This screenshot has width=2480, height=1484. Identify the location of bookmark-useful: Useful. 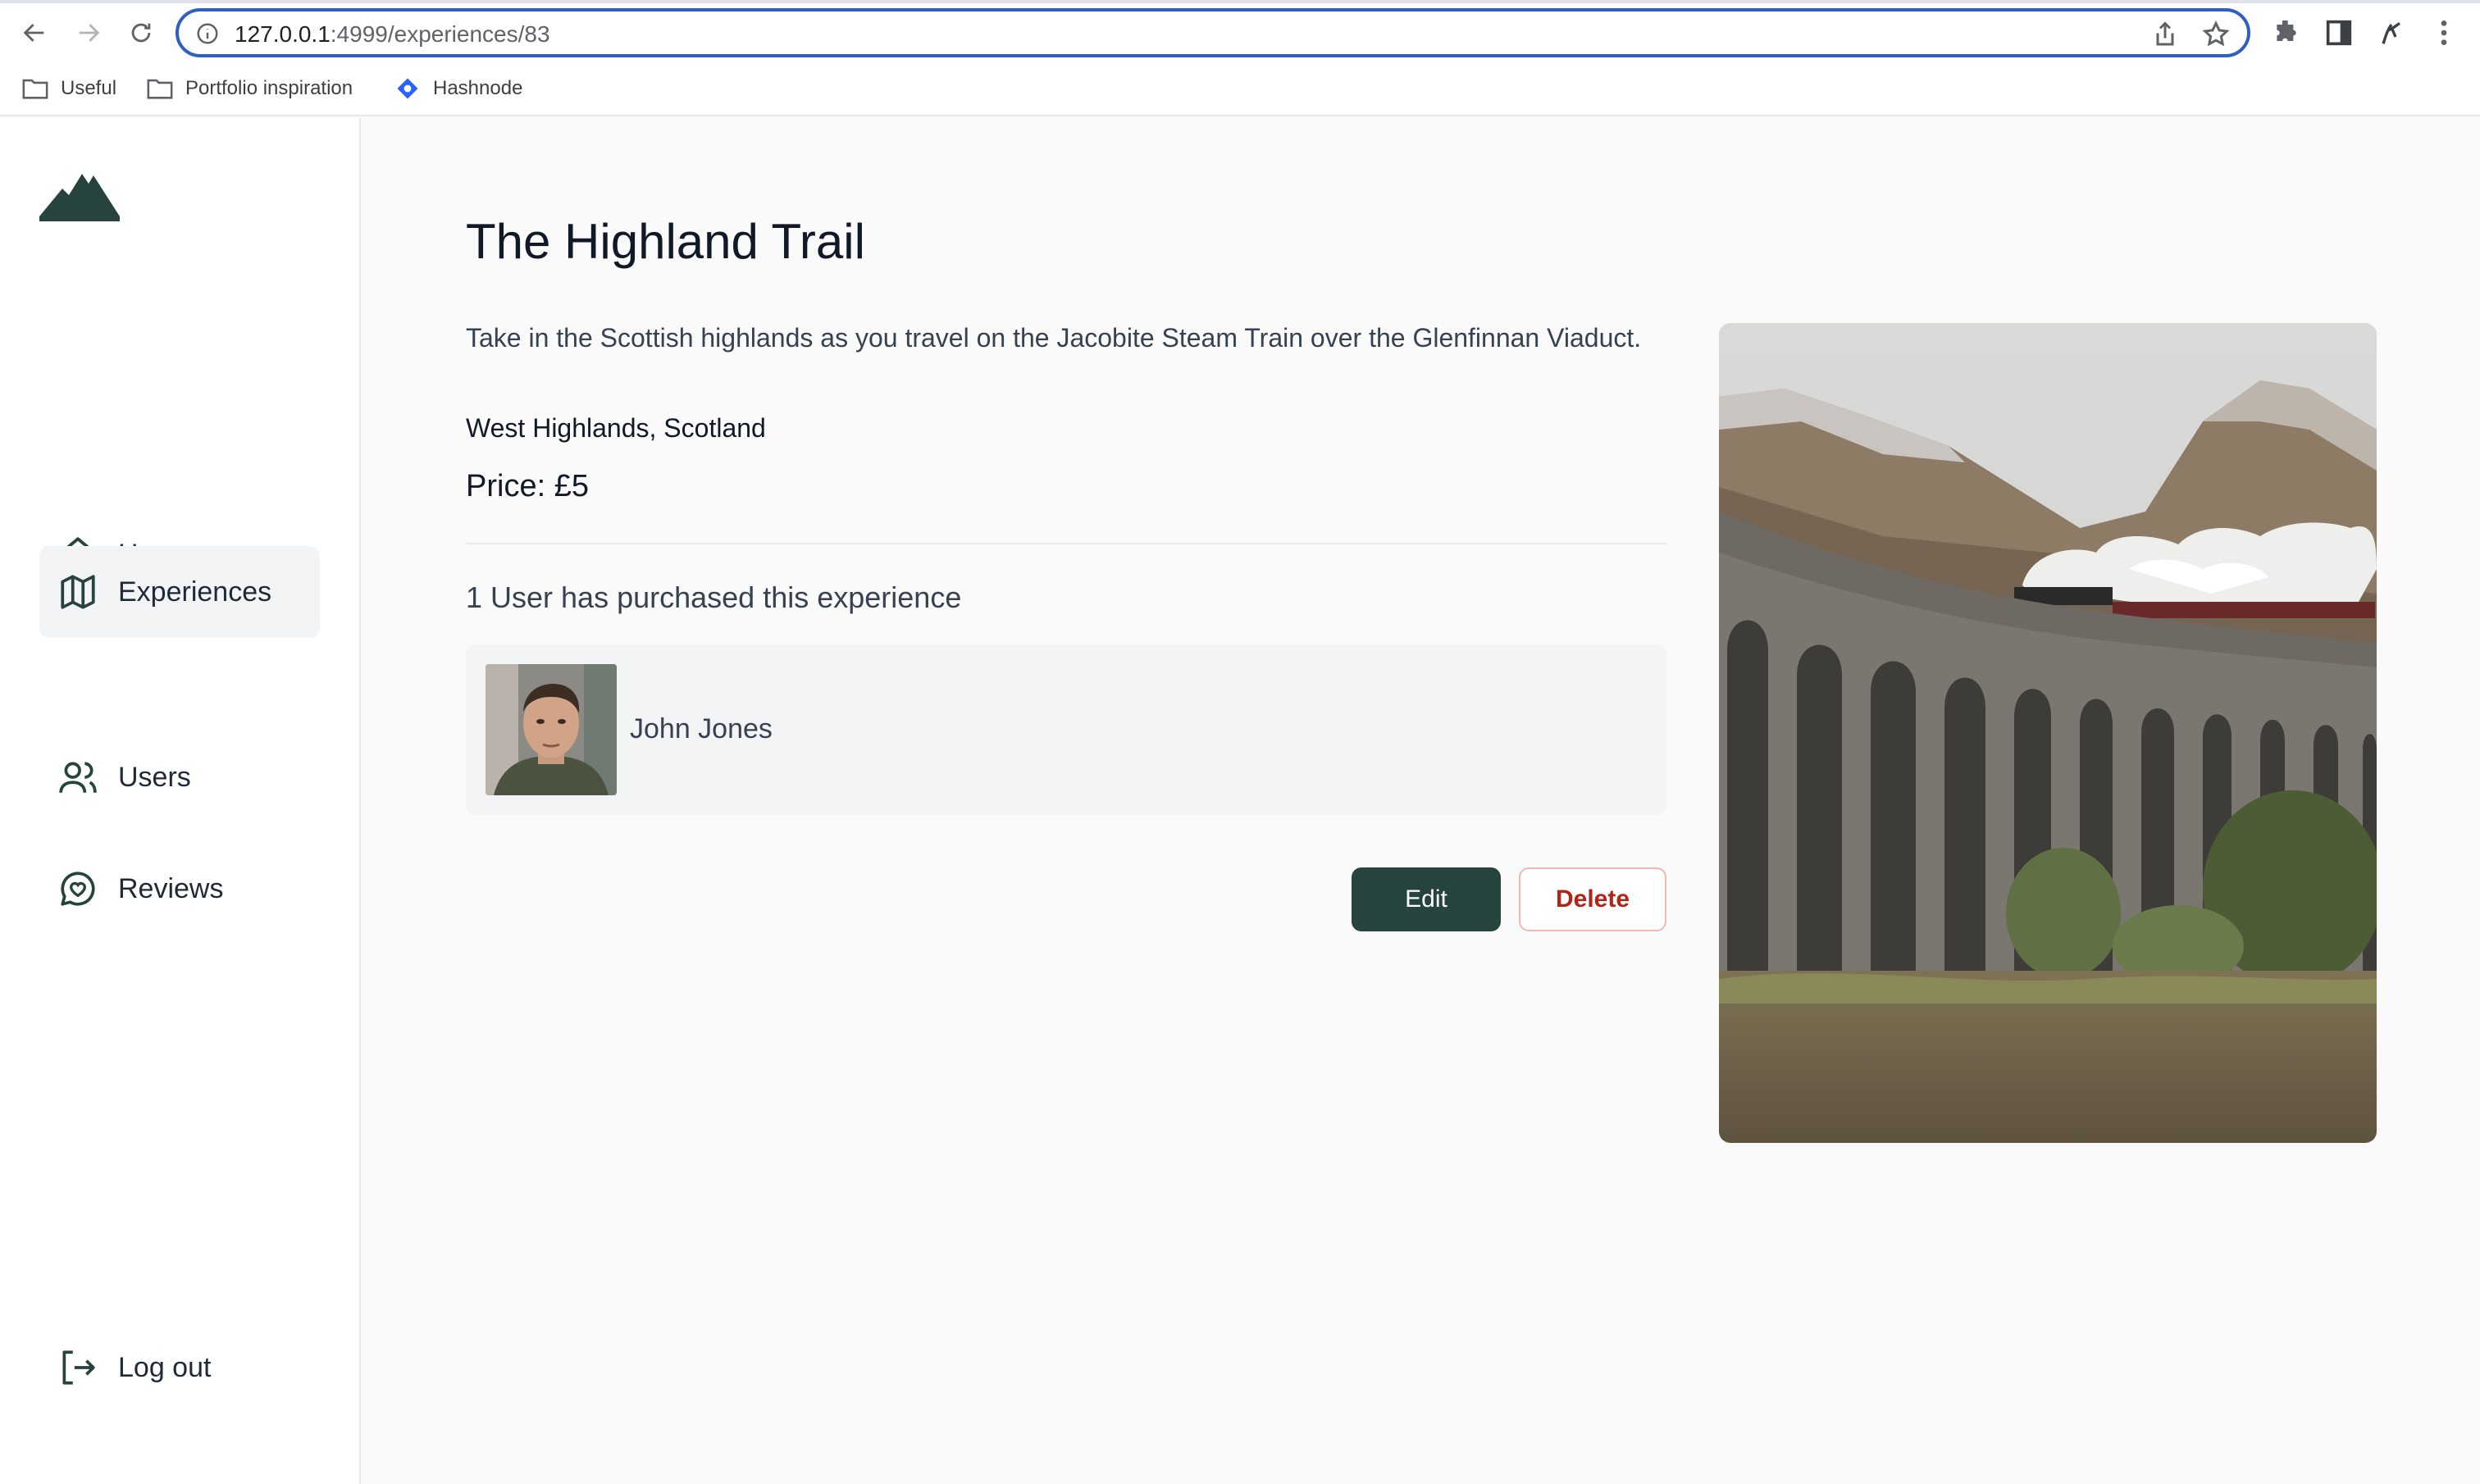
(68, 88).